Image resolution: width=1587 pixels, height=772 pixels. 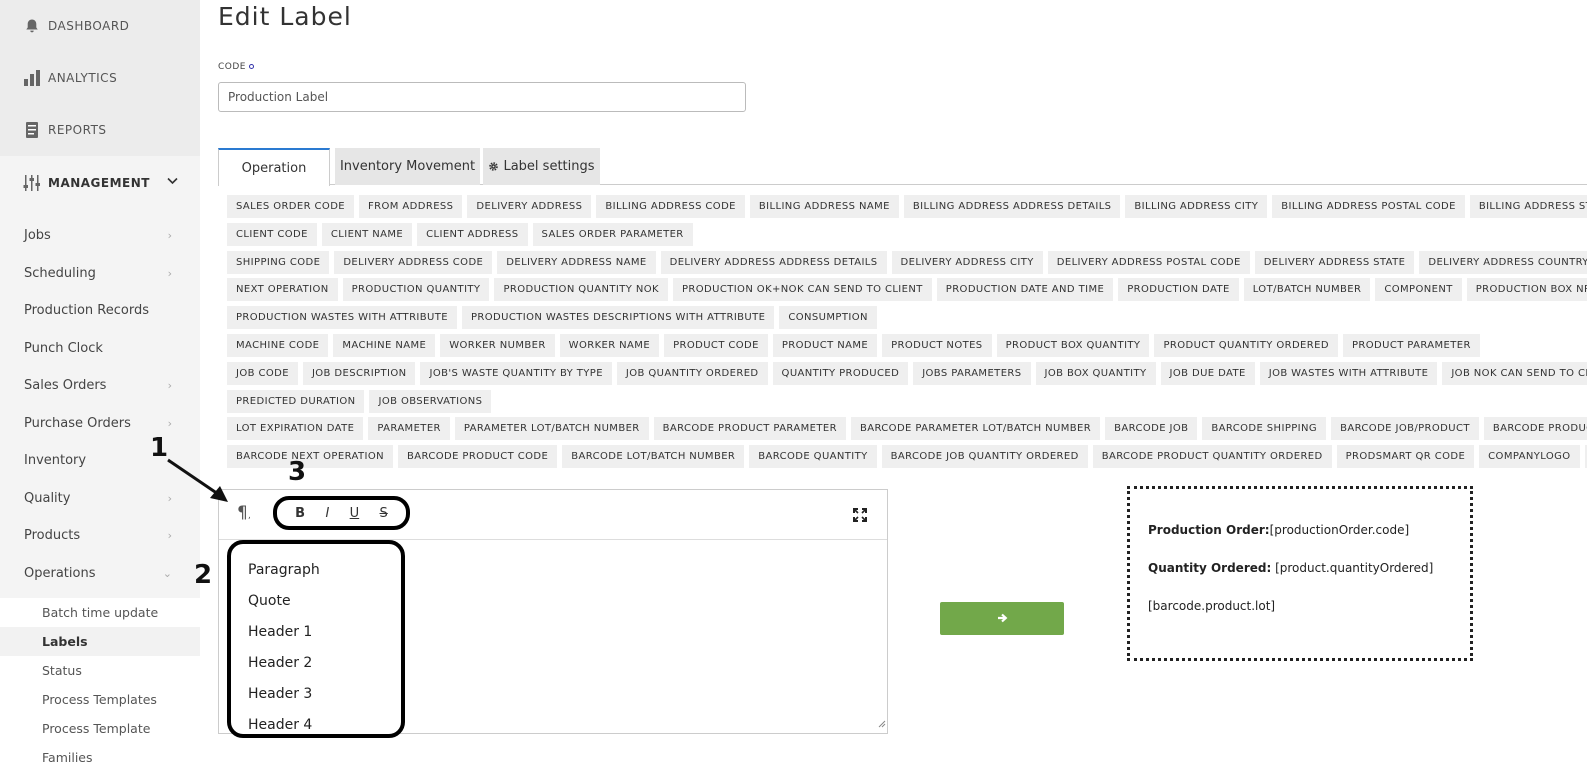 I want to click on sidebar-item-production-records: Production Records, so click(x=100, y=311).